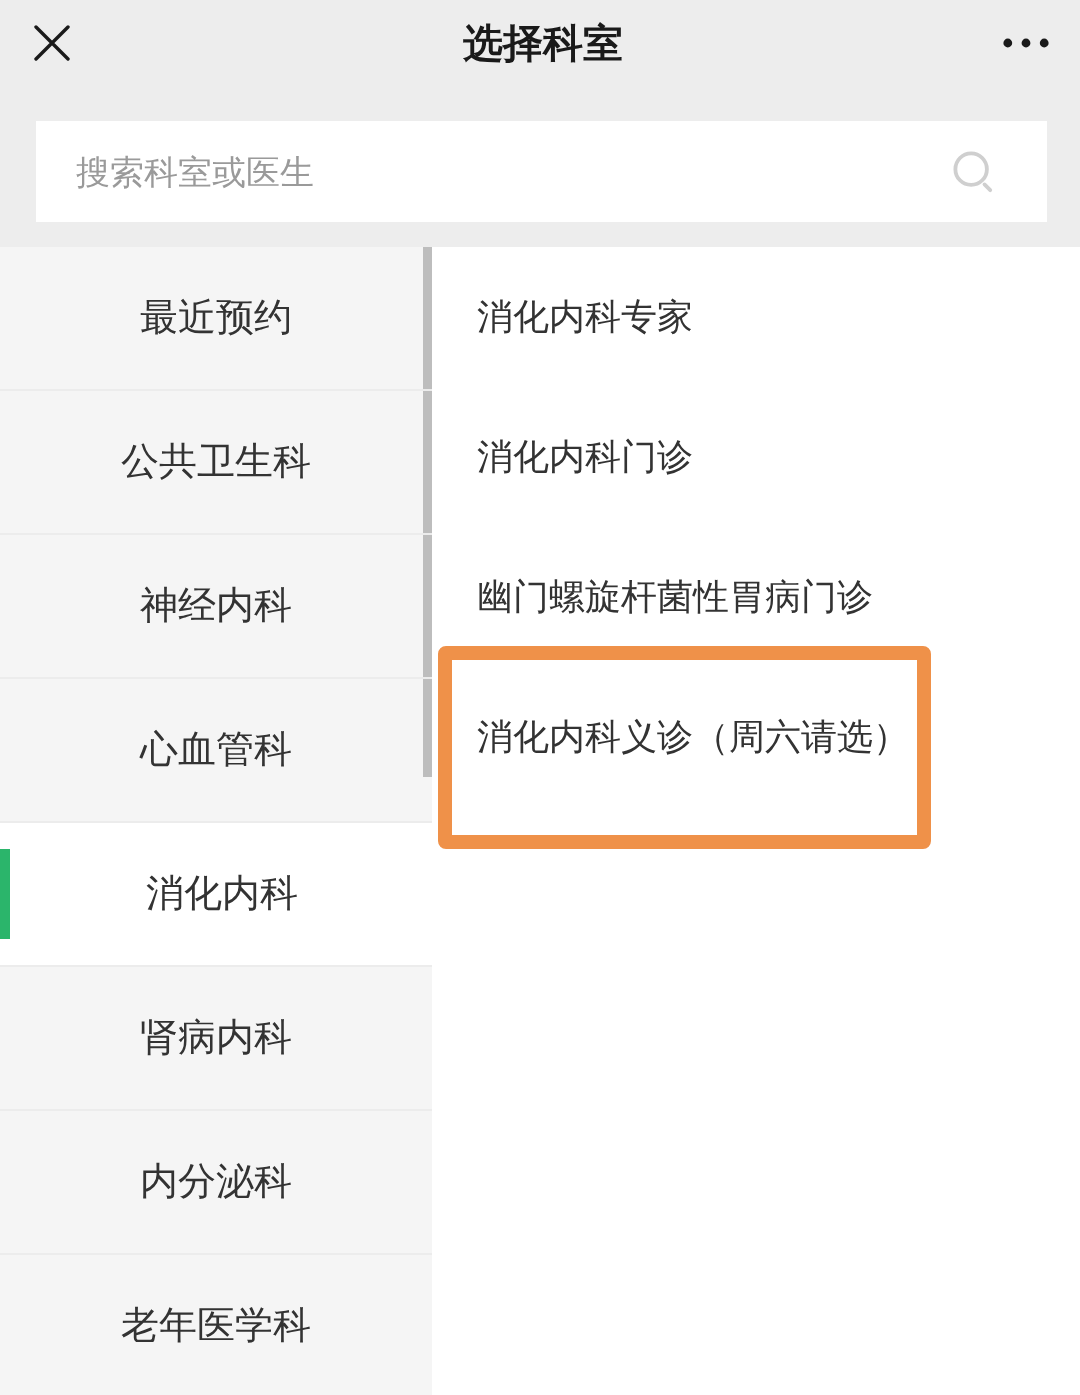 This screenshot has height=1395, width=1080. What do you see at coordinates (693, 737) in the screenshot?
I see `department-item: 消化内科义诊（周六请选）` at bounding box center [693, 737].